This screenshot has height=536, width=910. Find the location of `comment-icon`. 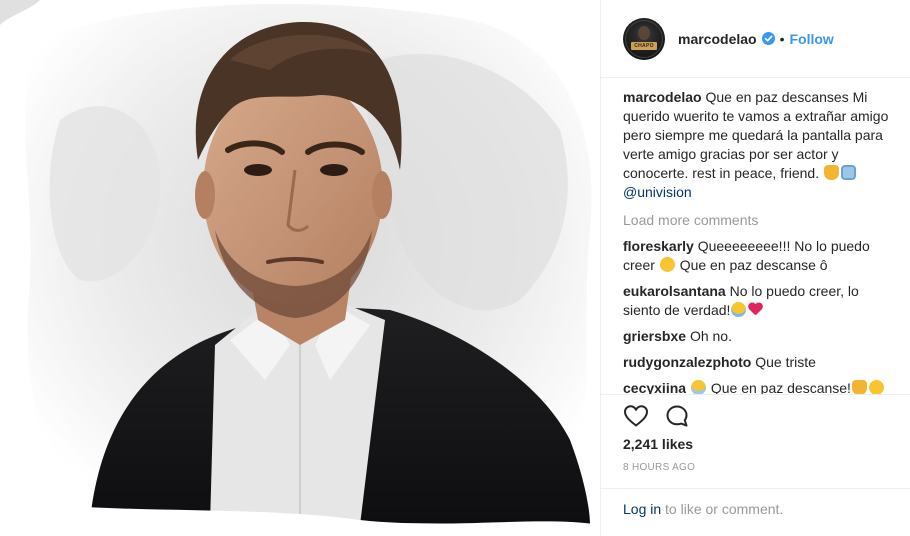

comment-icon is located at coordinates (677, 416).